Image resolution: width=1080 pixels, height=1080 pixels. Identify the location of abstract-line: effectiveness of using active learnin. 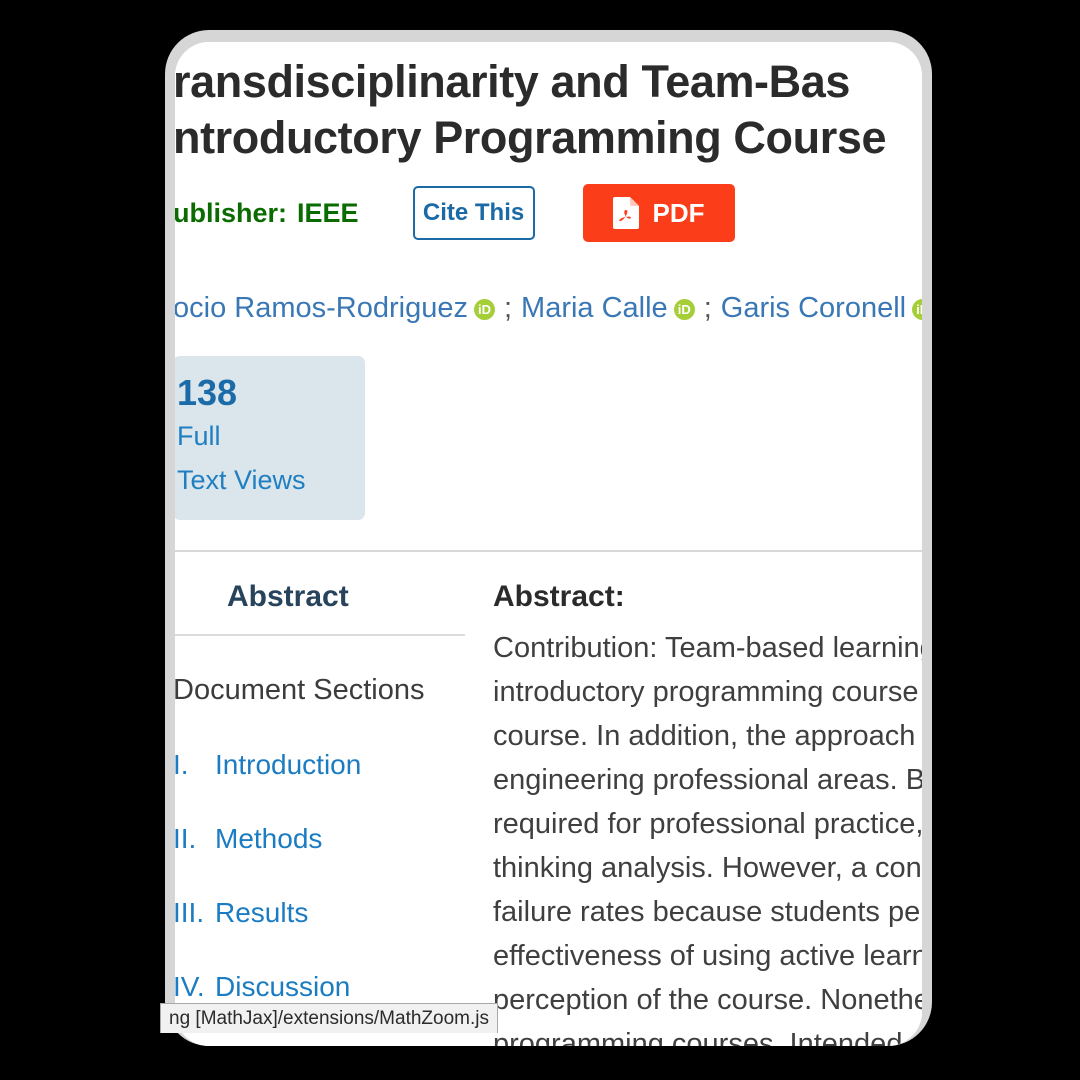
(707, 956).